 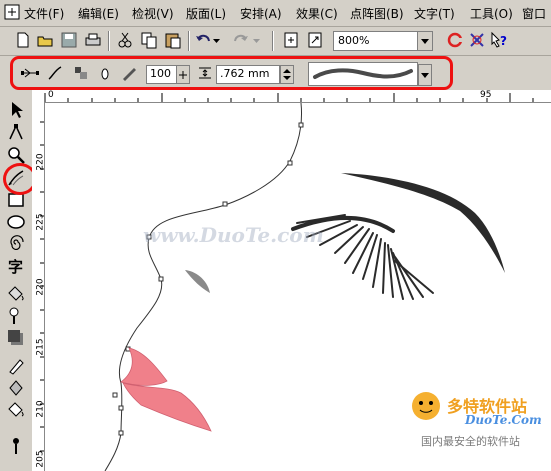 I want to click on nostril-shape, so click(x=197, y=281).